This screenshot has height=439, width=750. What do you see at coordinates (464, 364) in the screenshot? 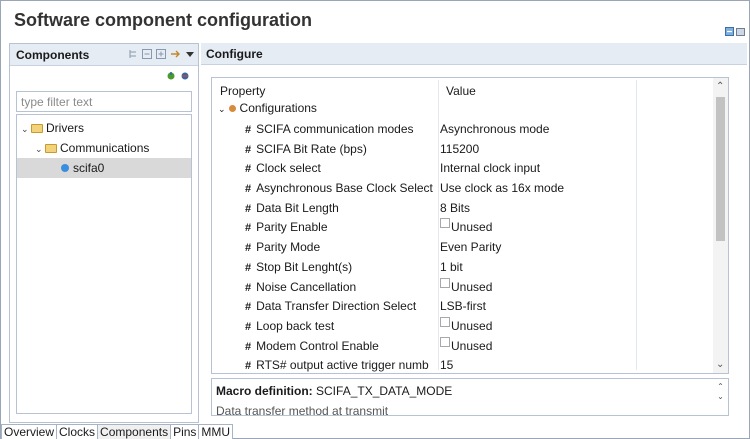
I see `table-row: # RTS# output active trigger numb 15` at bounding box center [464, 364].